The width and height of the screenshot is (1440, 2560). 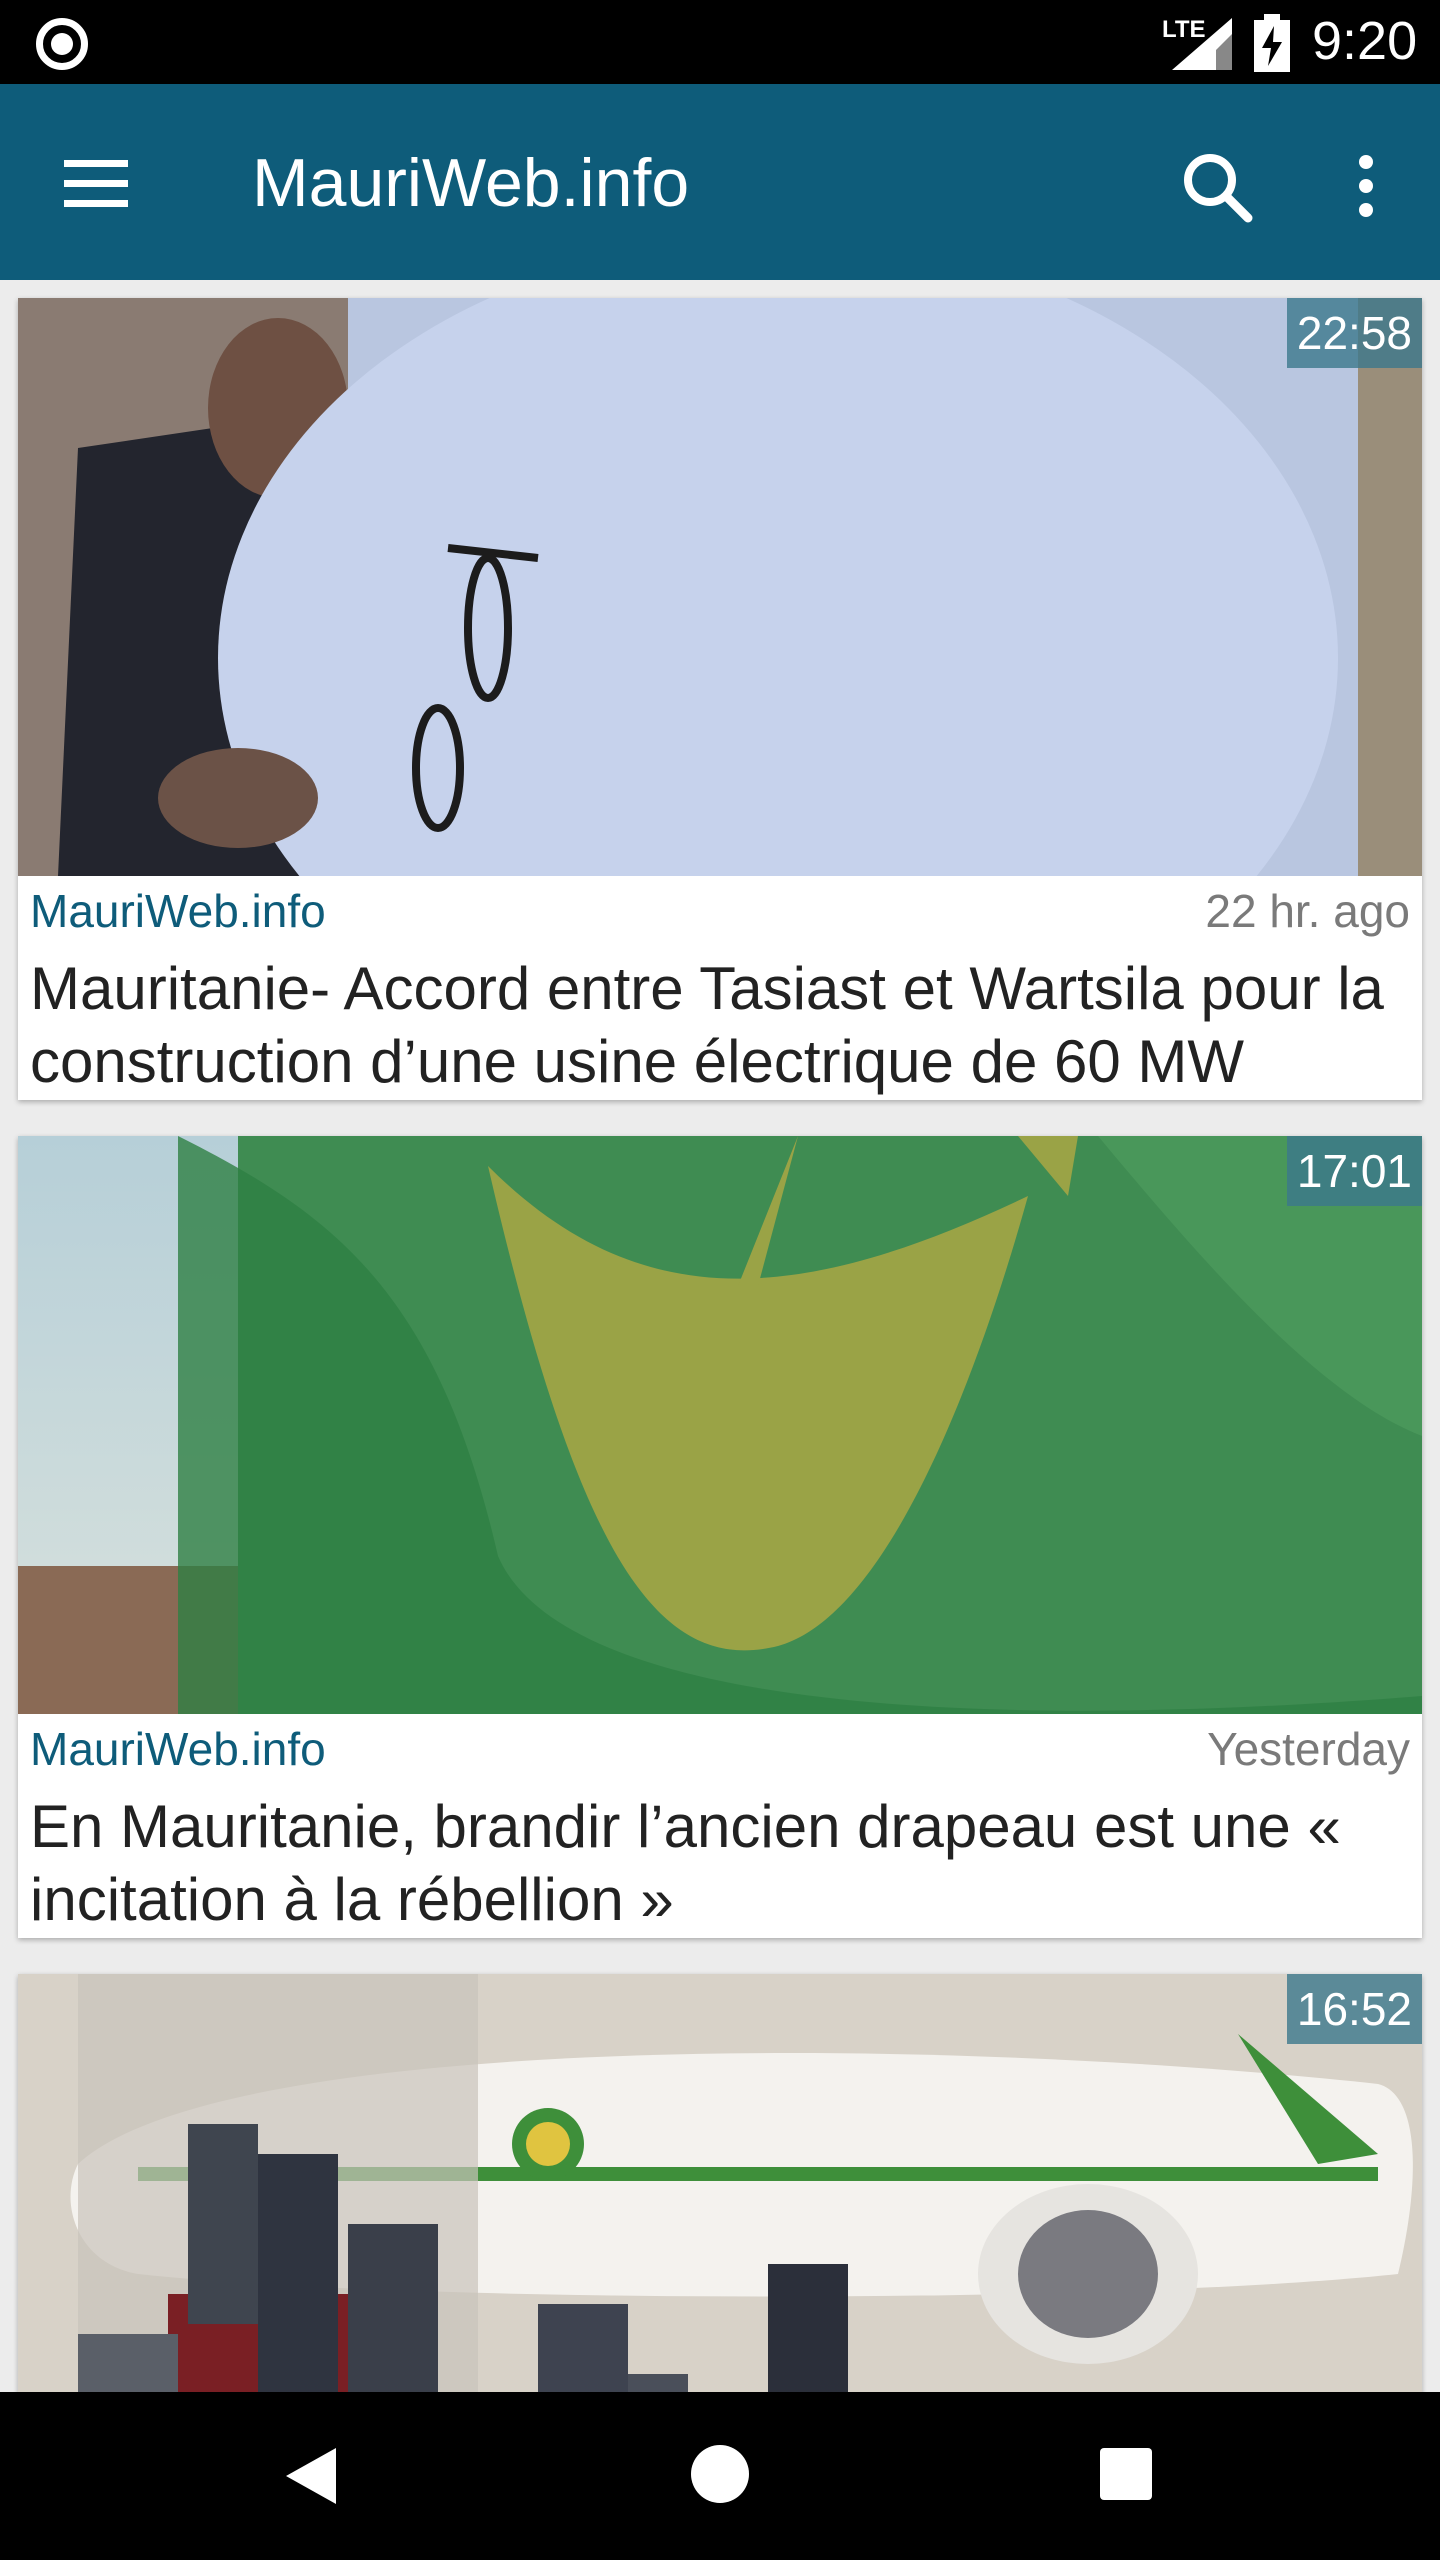 I want to click on battery-charging-icon, so click(x=1272, y=43).